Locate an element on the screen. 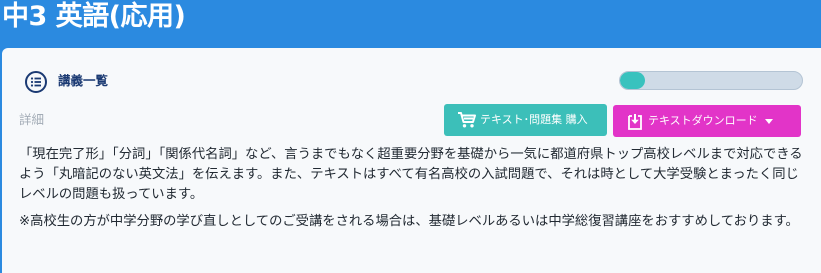 Image resolution: width=821 pixels, height=273 pixels. list-icon is located at coordinates (36, 82).